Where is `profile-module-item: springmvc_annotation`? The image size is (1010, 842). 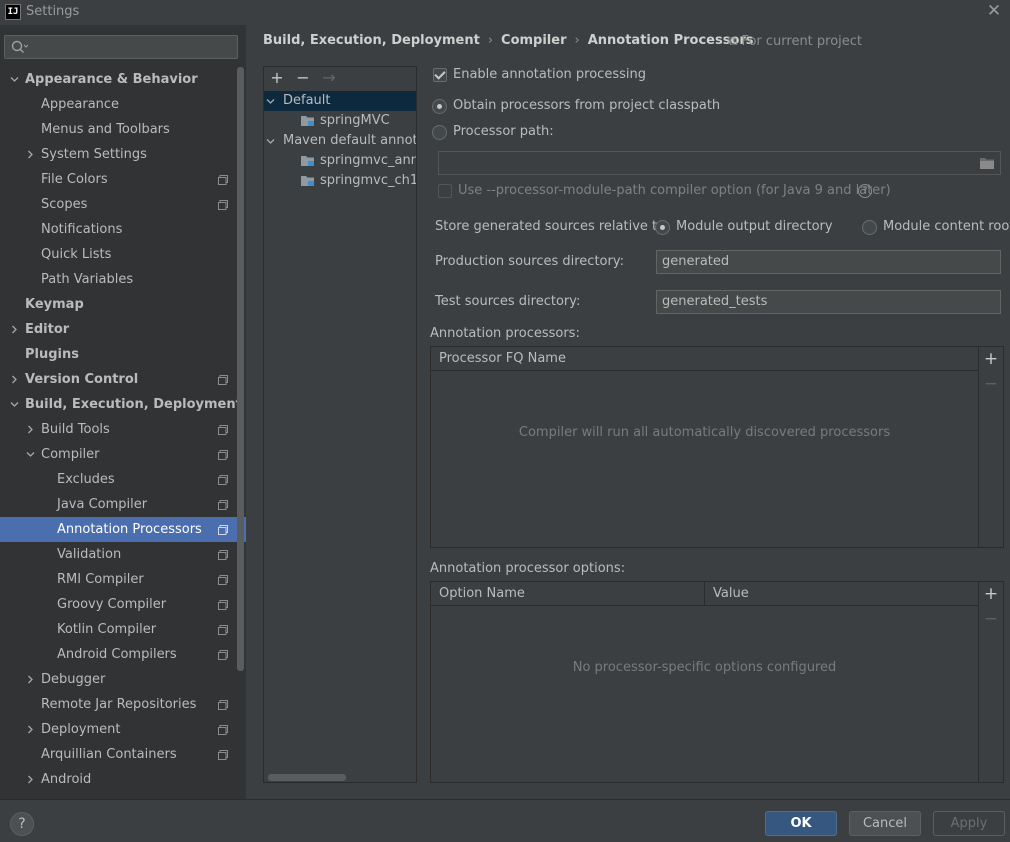 profile-module-item: springmvc_annotation is located at coordinates (340, 161).